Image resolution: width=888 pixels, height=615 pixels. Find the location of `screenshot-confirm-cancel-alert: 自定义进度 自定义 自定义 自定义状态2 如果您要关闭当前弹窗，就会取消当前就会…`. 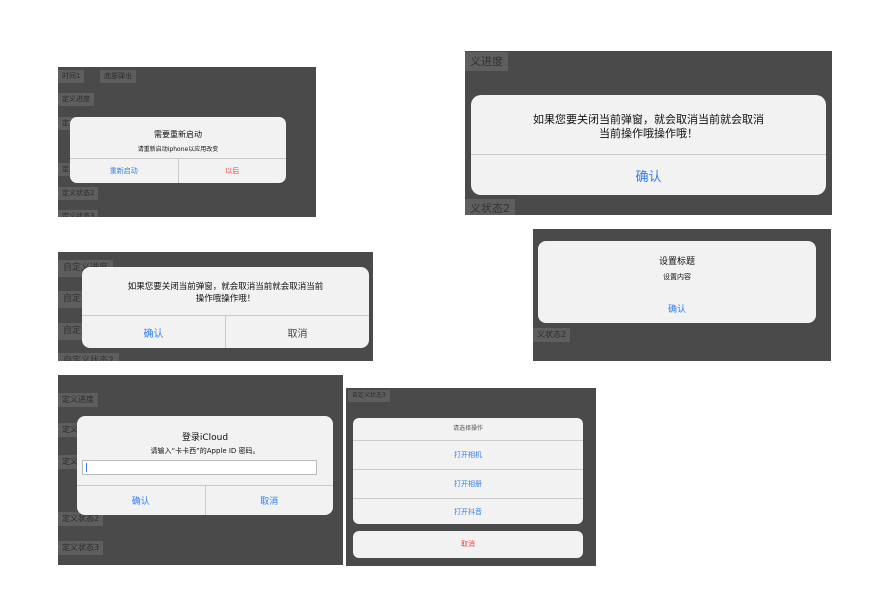

screenshot-confirm-cancel-alert: 自定义进度 自定义 自定义 自定义状态2 如果您要关闭当前弹窗，就会取消当前就会… is located at coordinates (215, 306).